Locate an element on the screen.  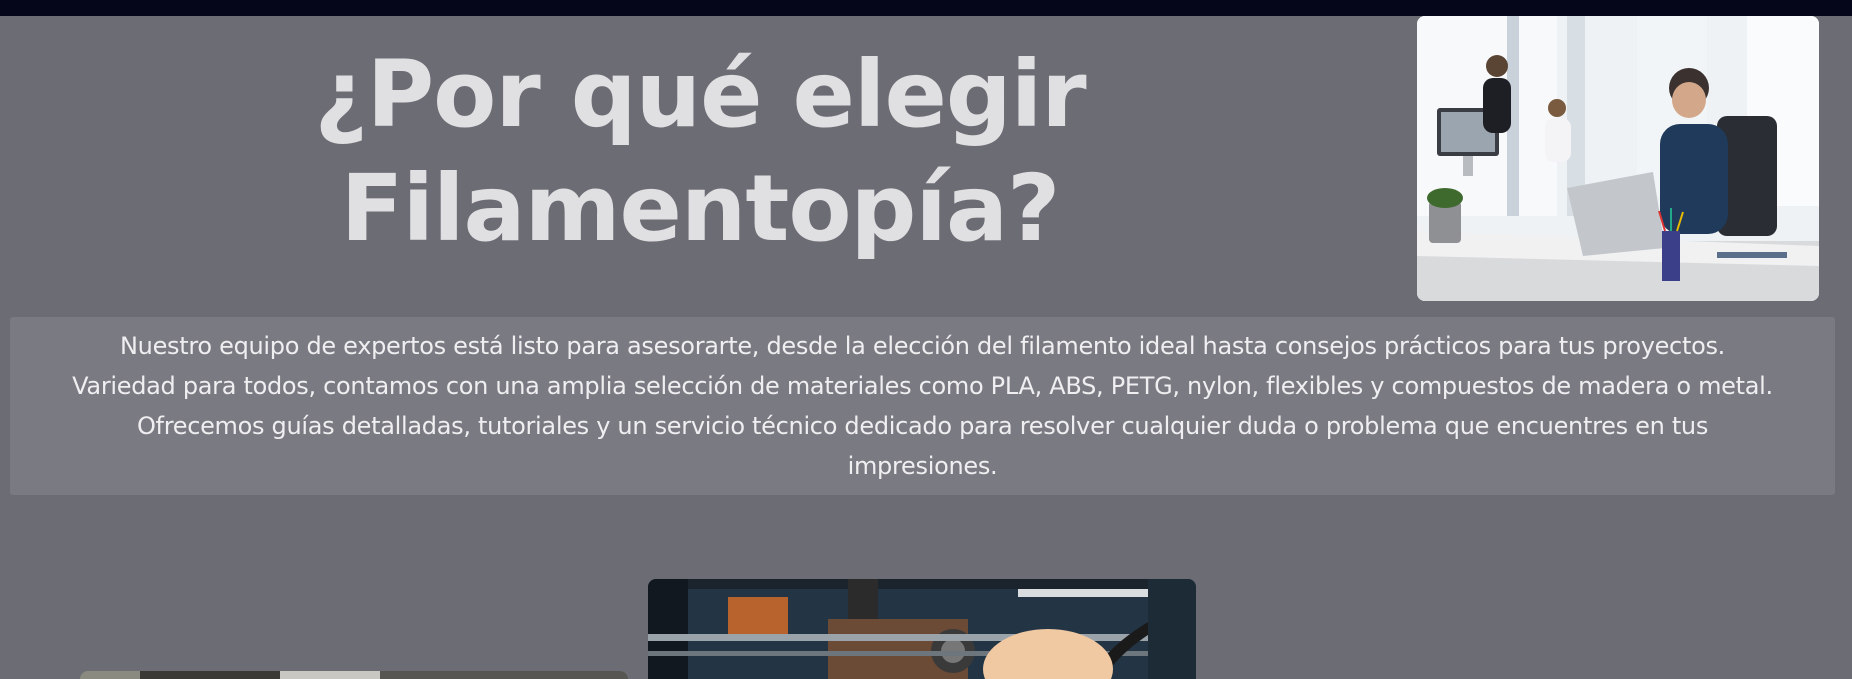
top-navigation-bar is located at coordinates (926, 8).